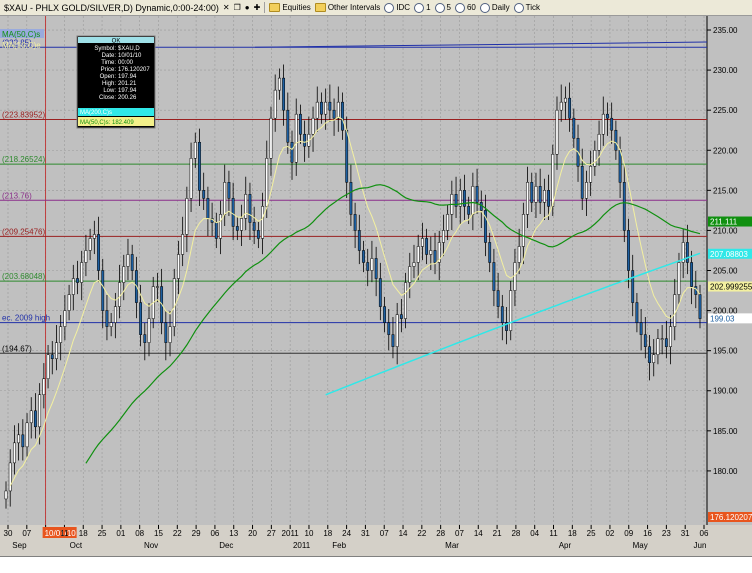 Image resolution: width=752 pixels, height=573 pixels. Describe the element at coordinates (109, 56) in the screenshot. I see `data-window-key: Date:` at that location.